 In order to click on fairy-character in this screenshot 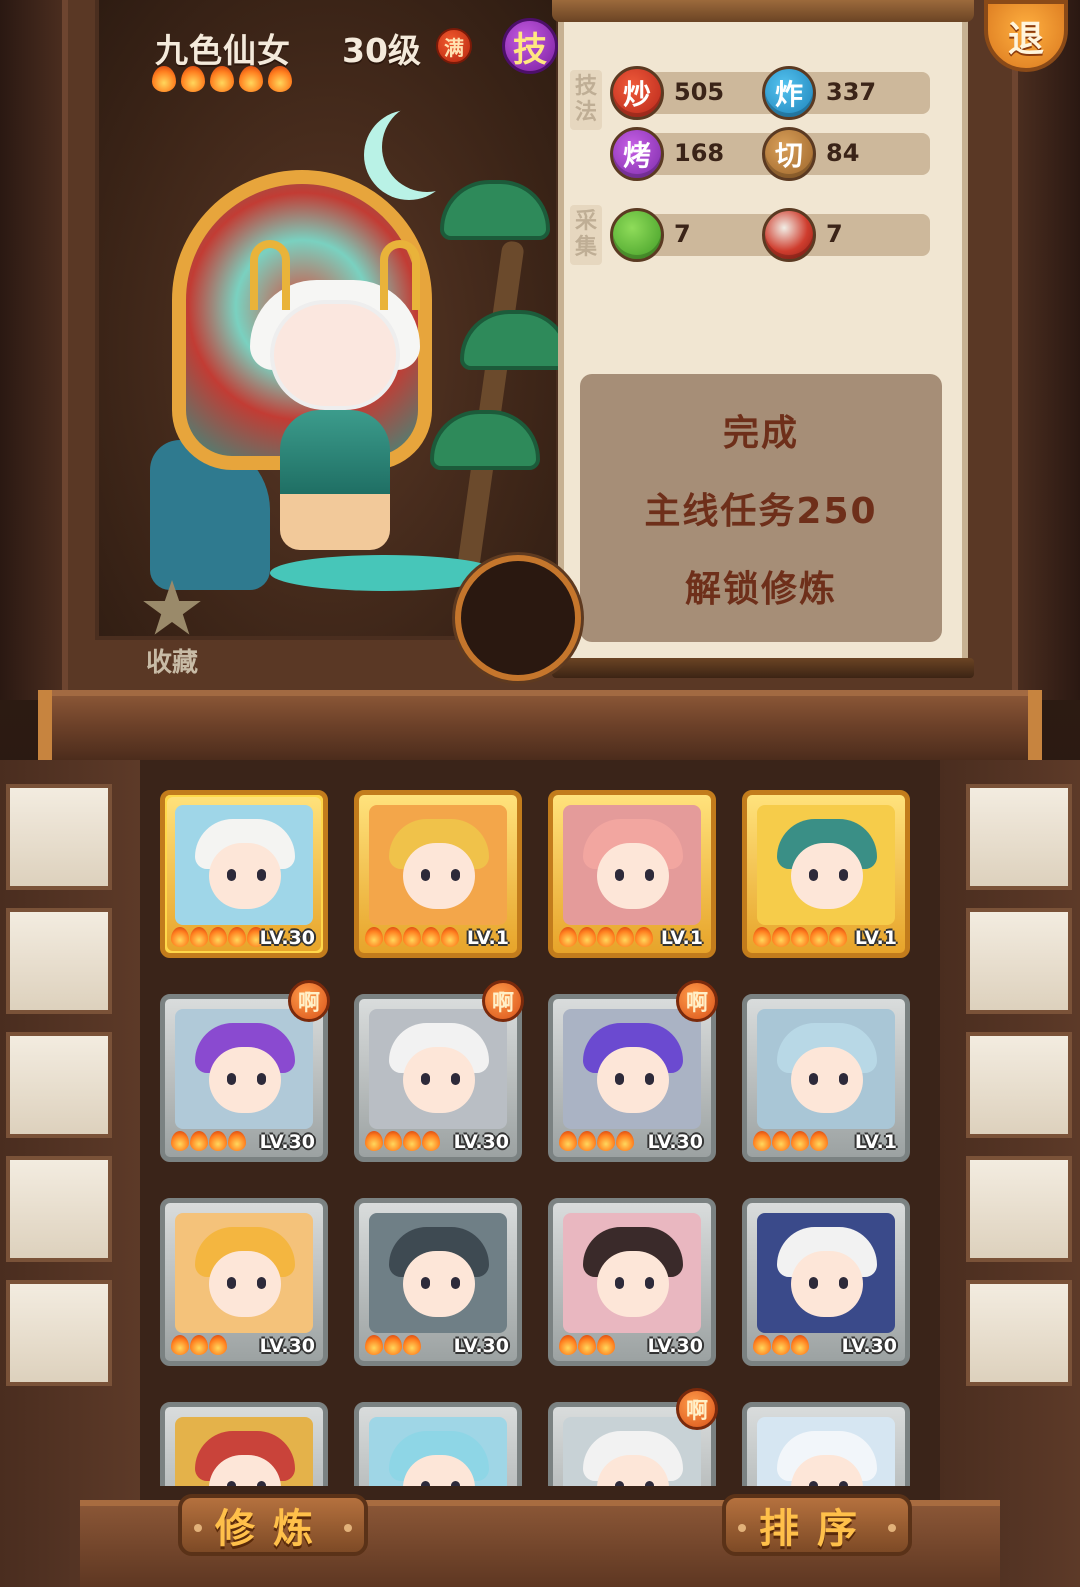, I will do `click(335, 400)`.